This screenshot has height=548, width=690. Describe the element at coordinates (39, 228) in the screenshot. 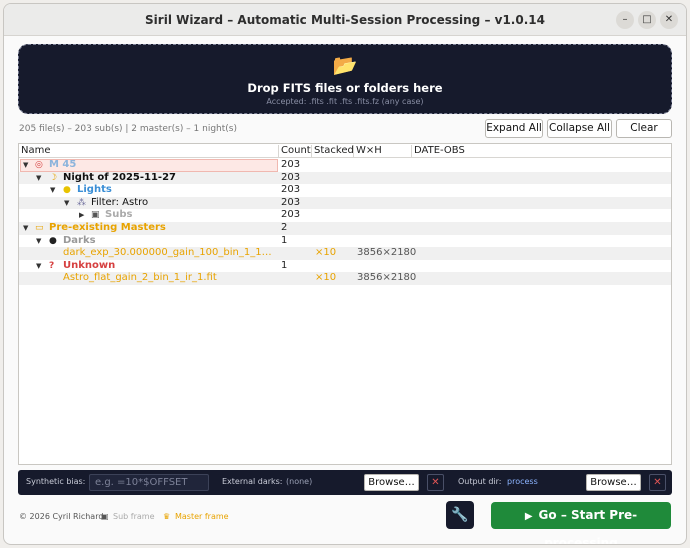

I see `folder-icon: ▭` at that location.